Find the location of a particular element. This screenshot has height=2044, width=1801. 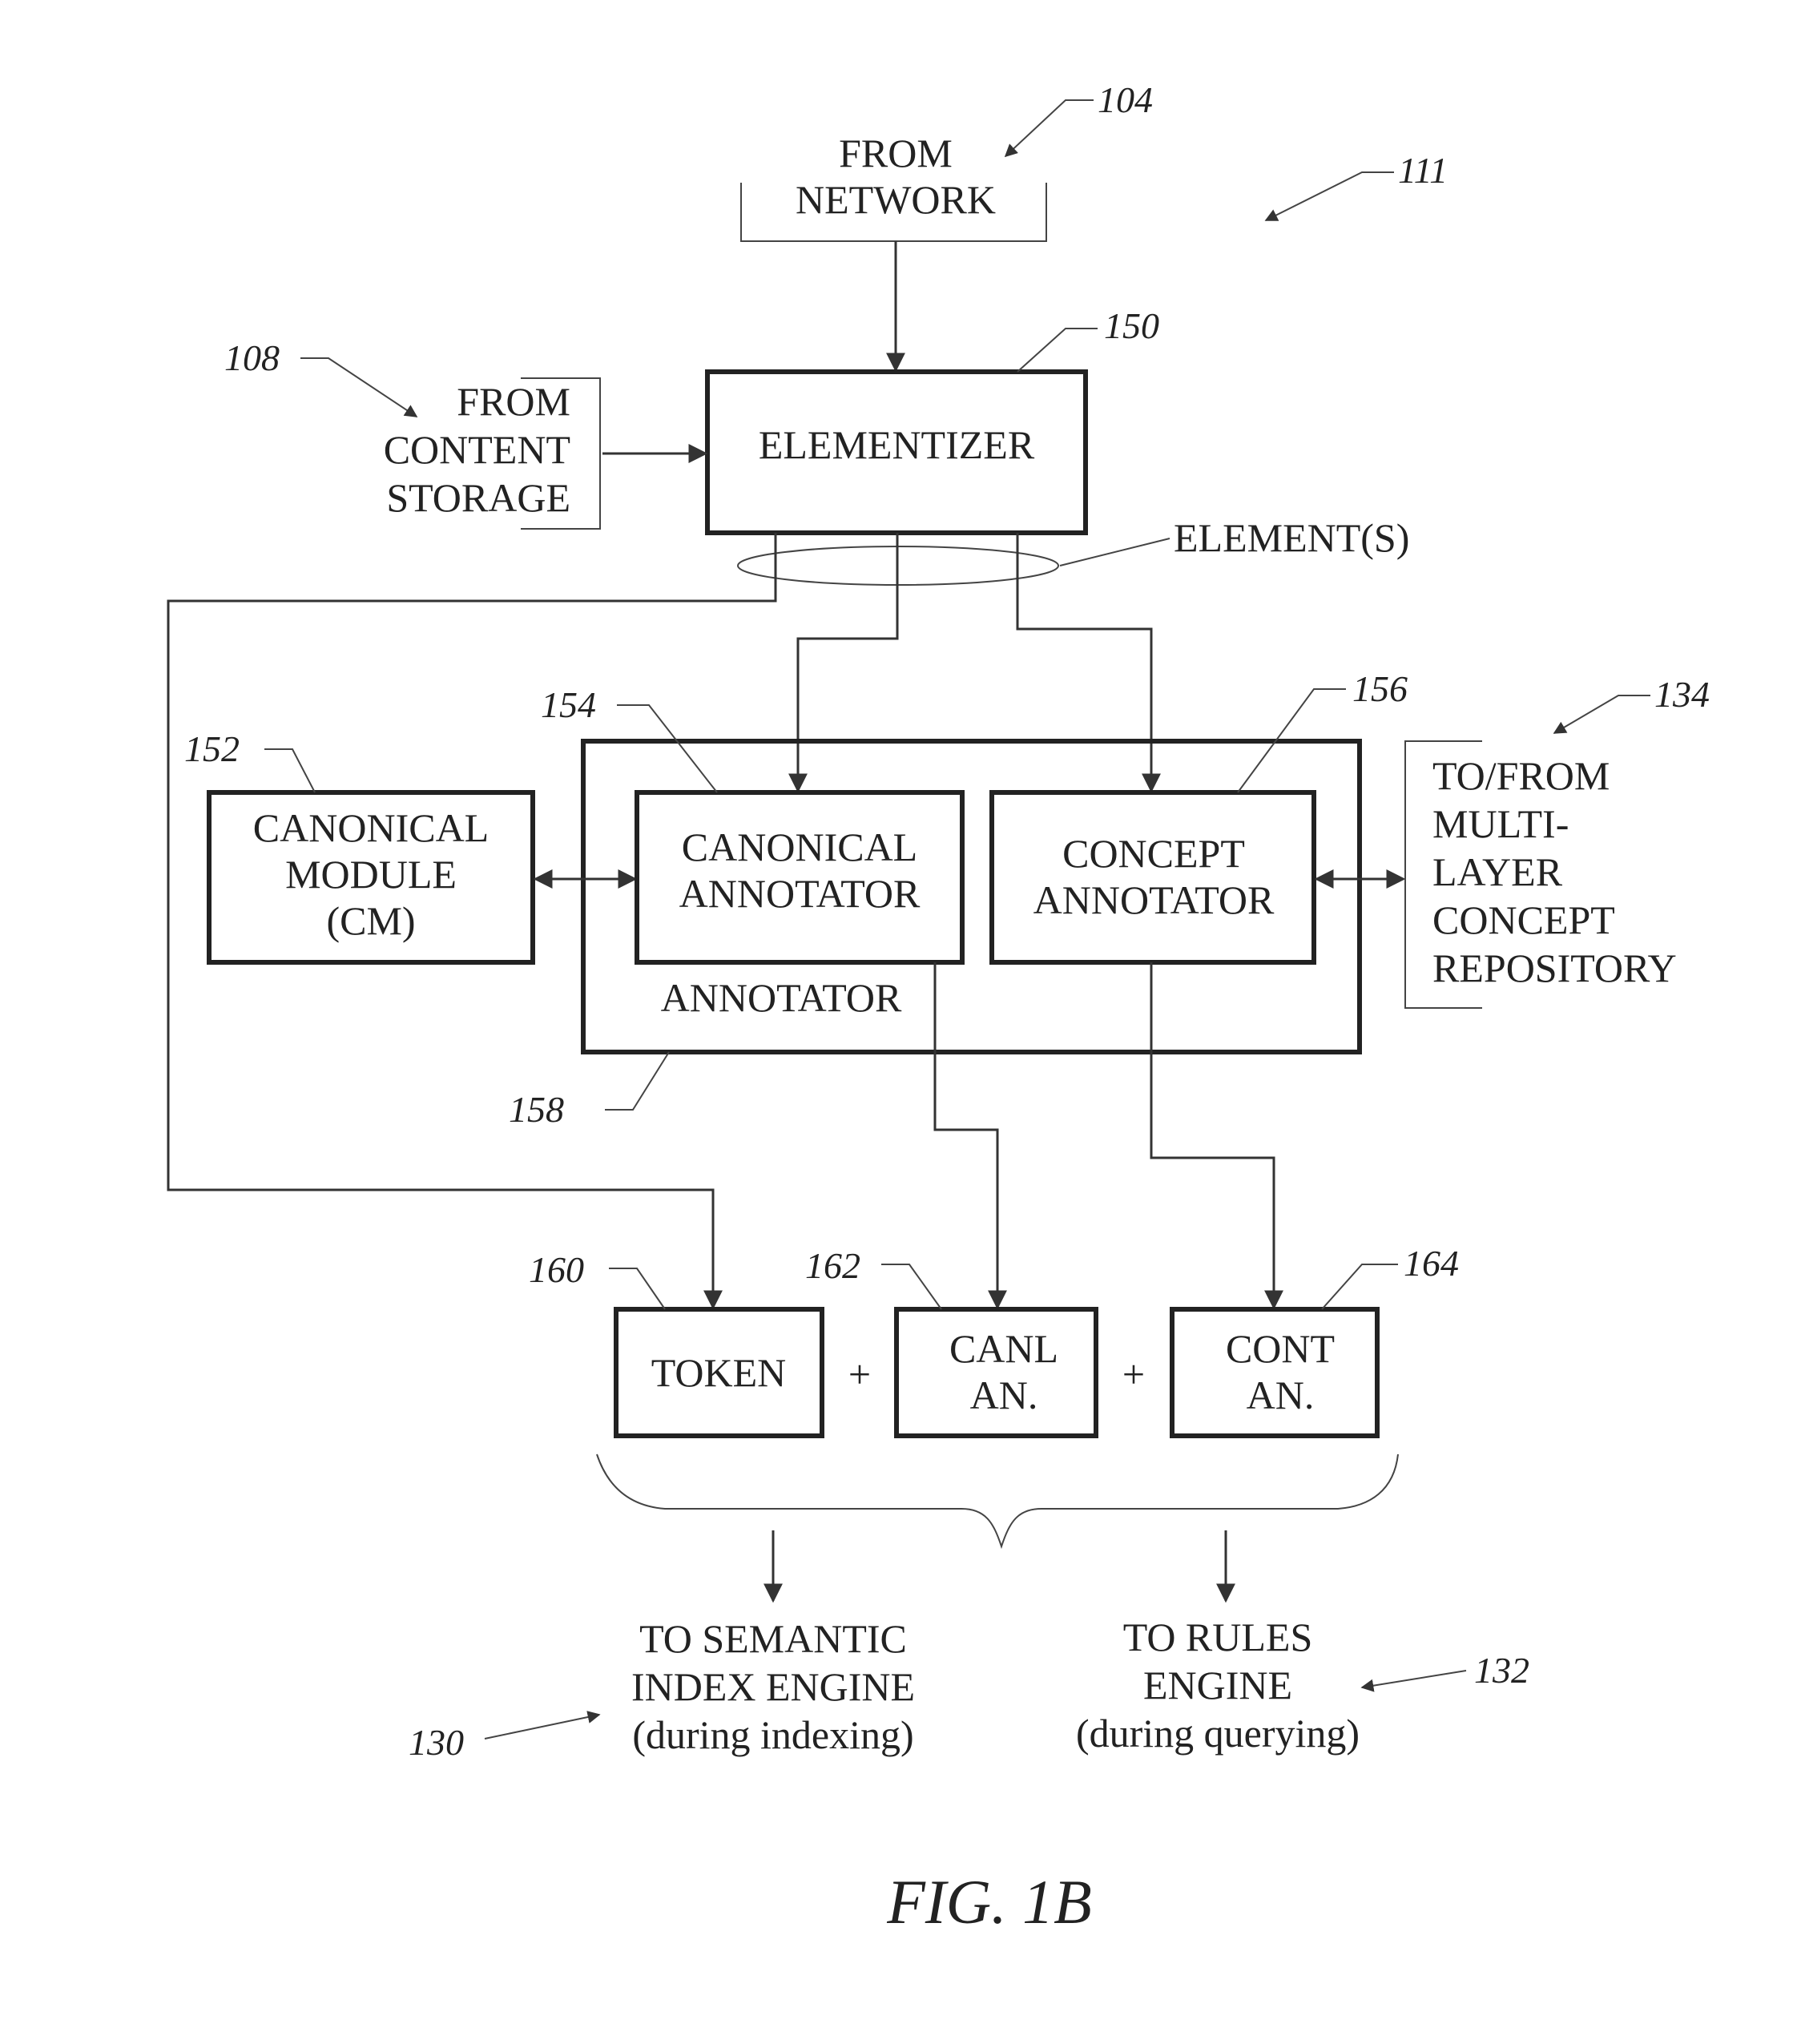

ref-108: 108 is located at coordinates (321, 377).